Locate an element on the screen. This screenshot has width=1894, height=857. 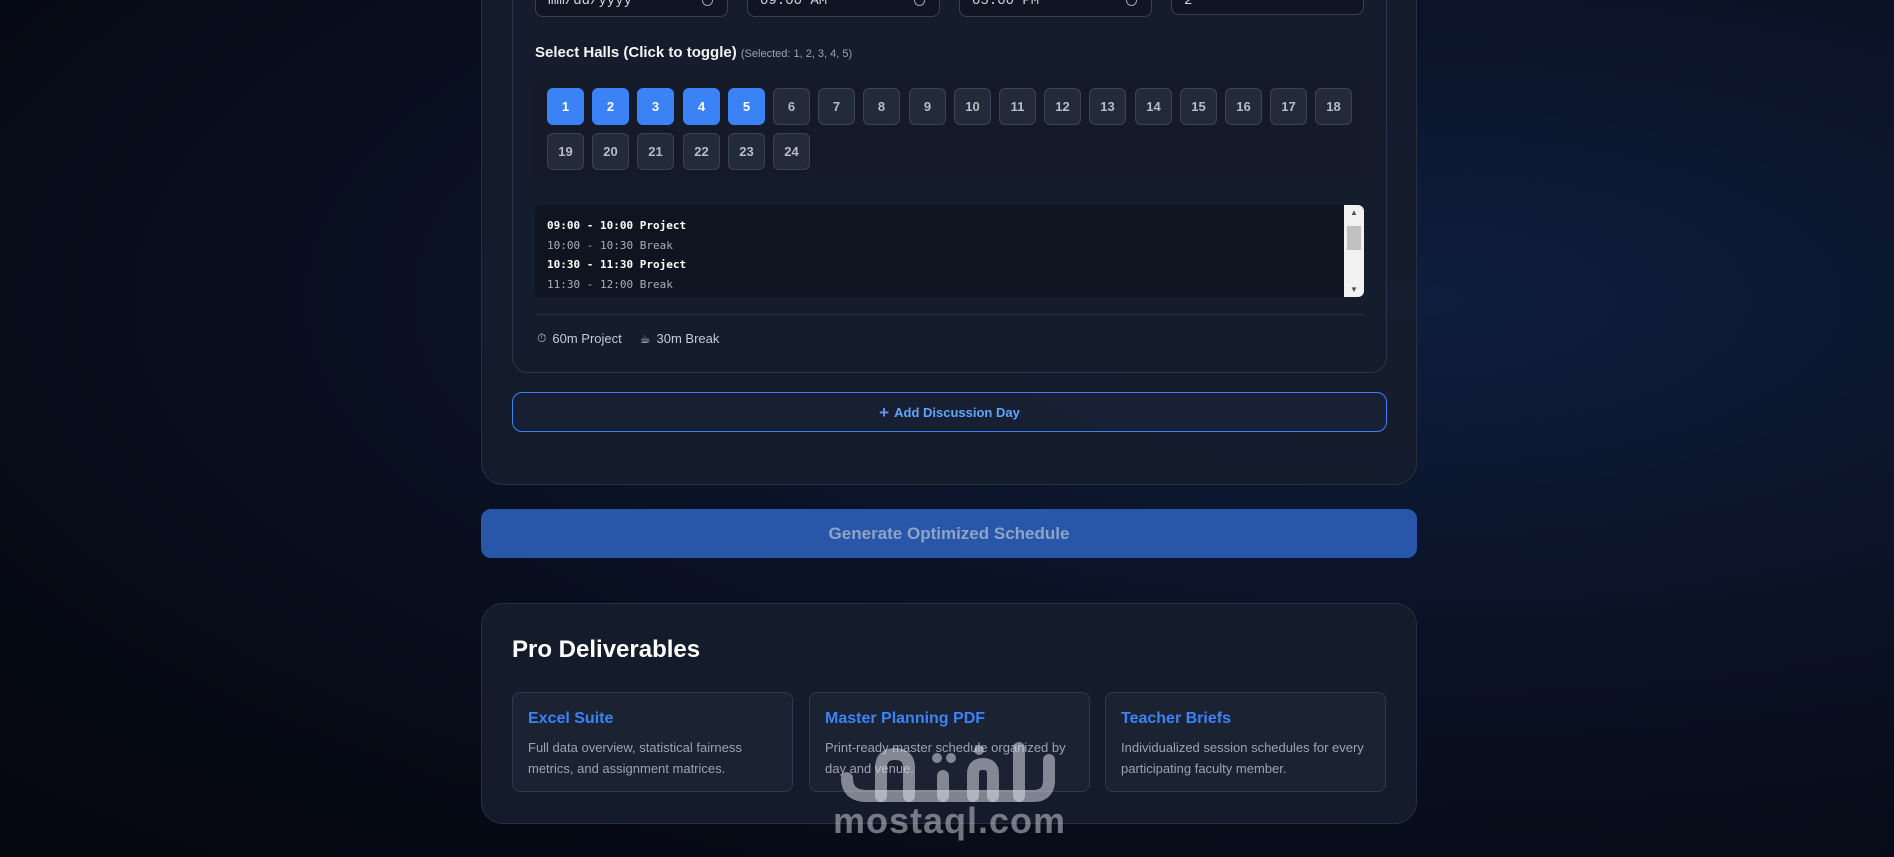
deliverables-title: Pro Deliverables is located at coordinates (606, 649).